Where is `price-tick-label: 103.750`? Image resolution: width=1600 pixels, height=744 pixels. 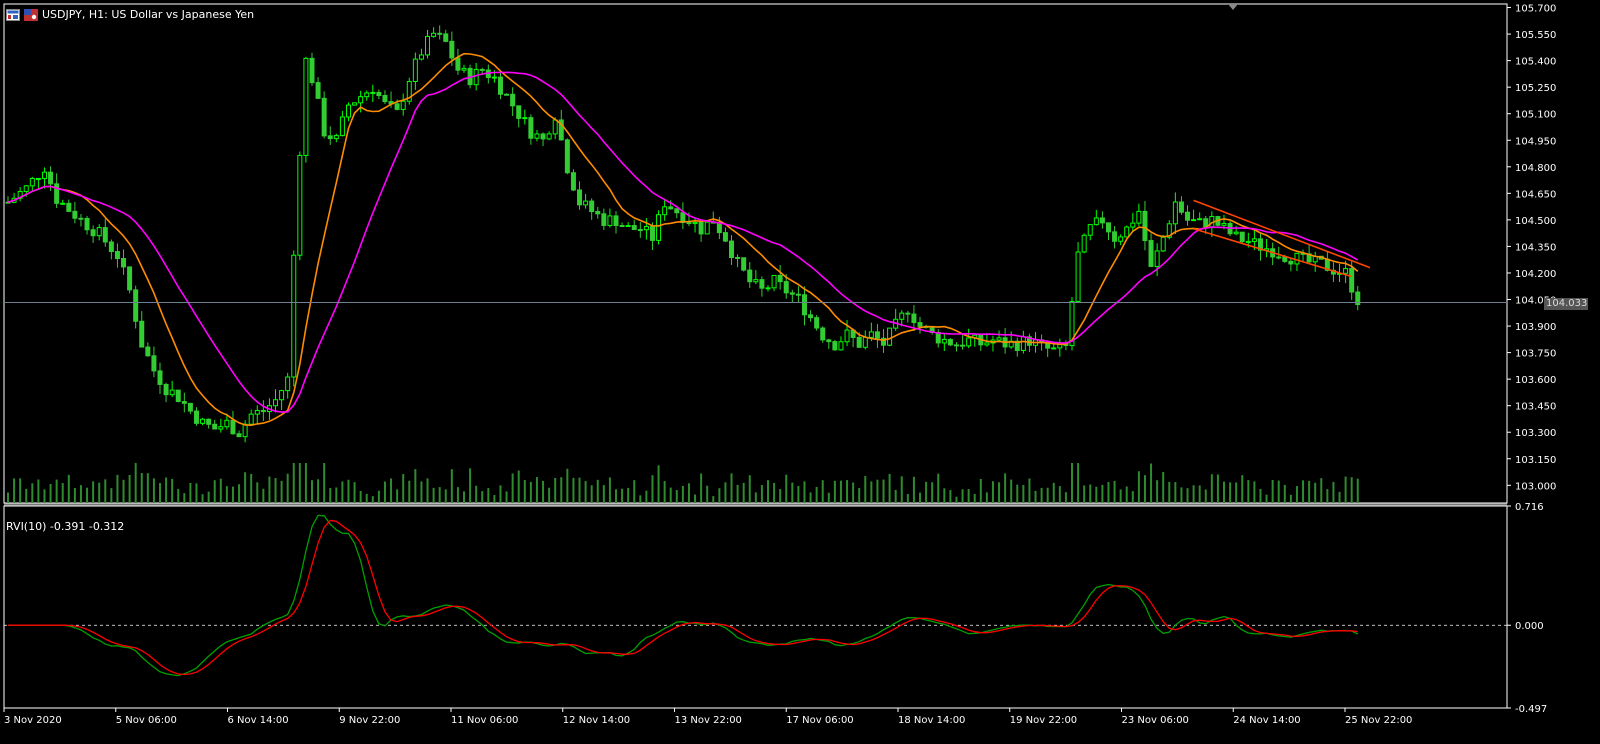 price-tick-label: 103.750 is located at coordinates (1535, 354).